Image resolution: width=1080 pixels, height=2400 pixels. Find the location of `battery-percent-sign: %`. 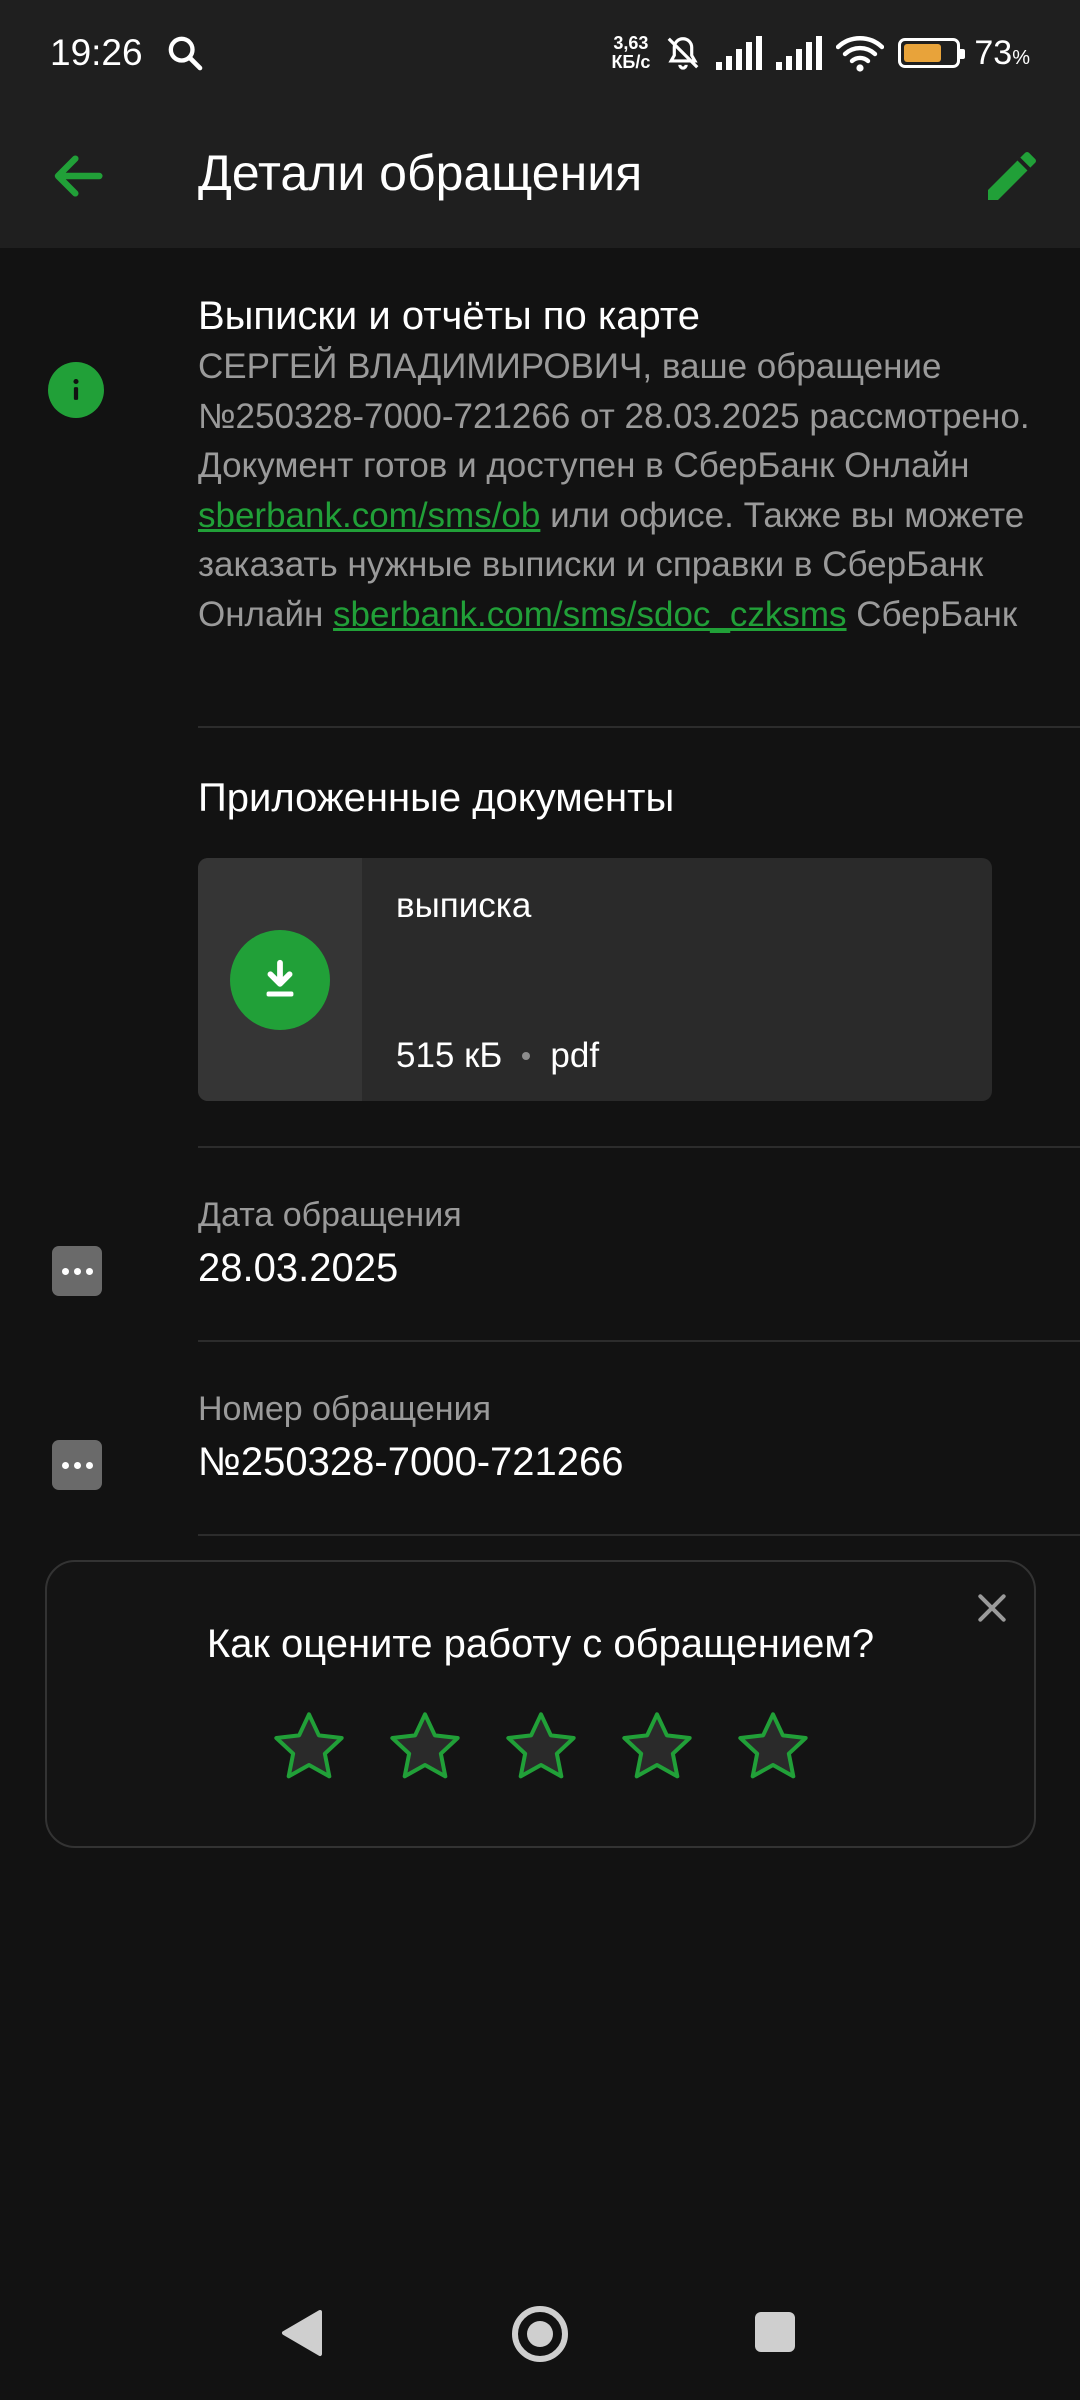

battery-percent-sign: % is located at coordinates (1021, 57).